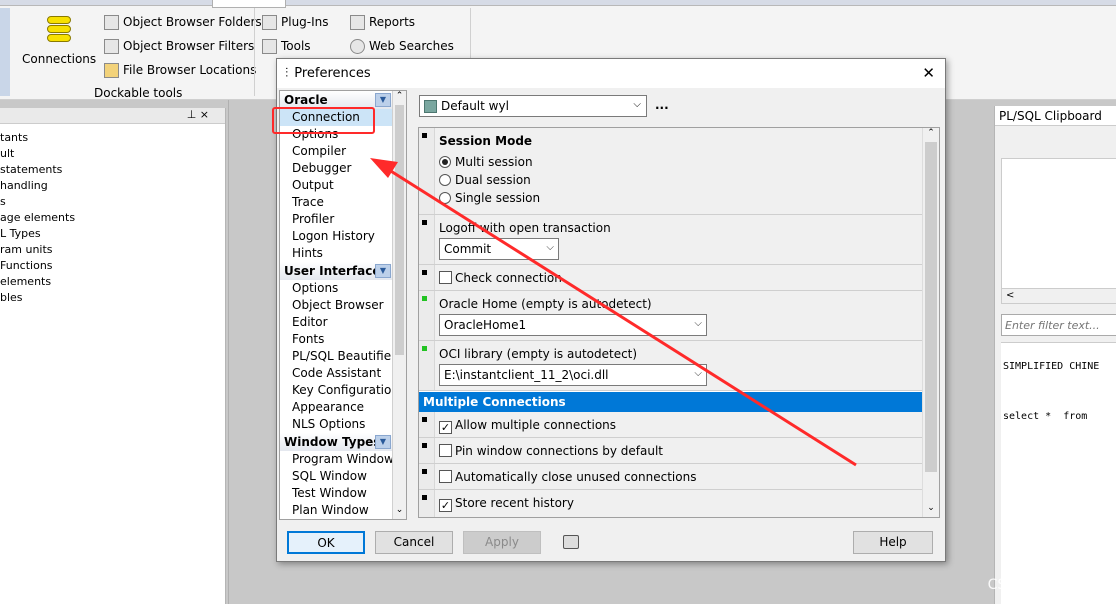 This screenshot has height=604, width=1116. I want to click on radio-single-session: Single session, so click(489, 198).